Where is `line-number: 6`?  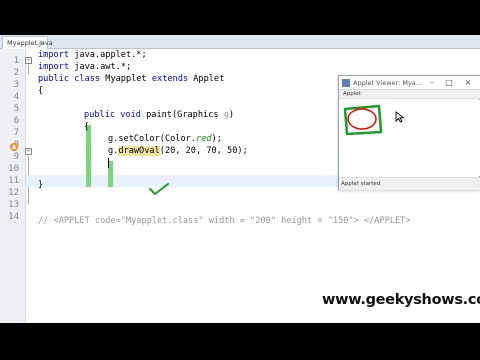 line-number: 6 is located at coordinates (16, 121).